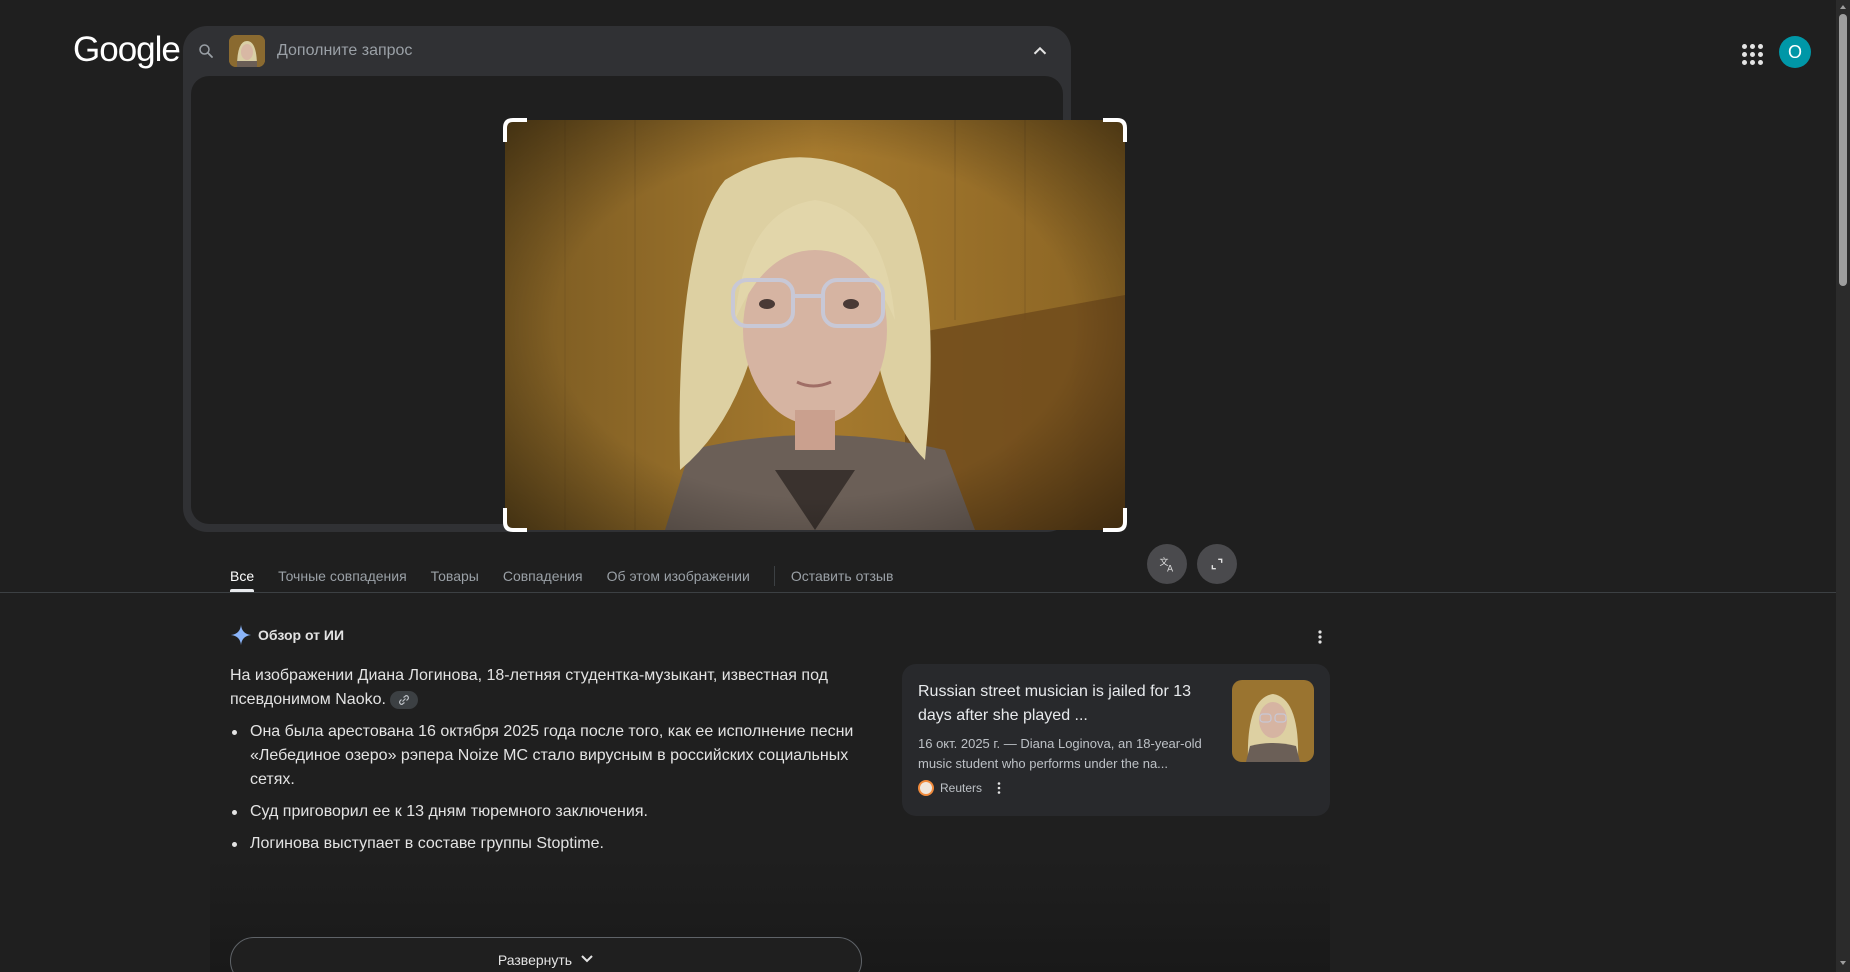  I want to click on tab-feedback: Оставить отзыв, so click(842, 576).